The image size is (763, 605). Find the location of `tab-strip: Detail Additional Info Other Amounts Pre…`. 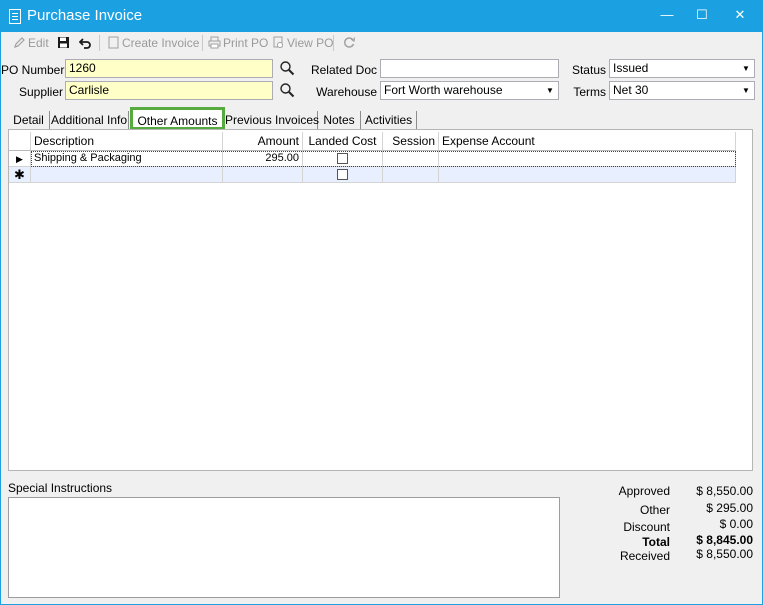

tab-strip: Detail Additional Info Other Amounts Pre… is located at coordinates (218, 118).